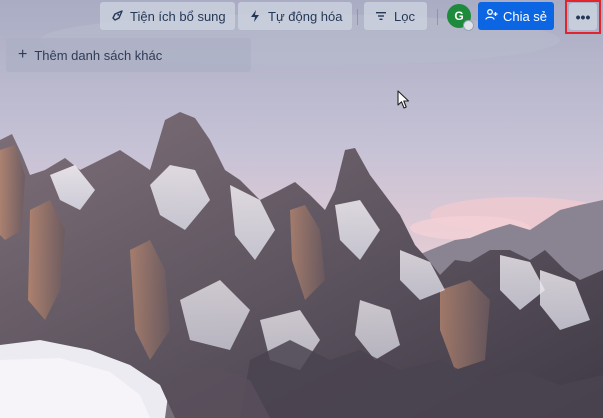 The image size is (603, 418). I want to click on filter-label: Lọc, so click(404, 16).